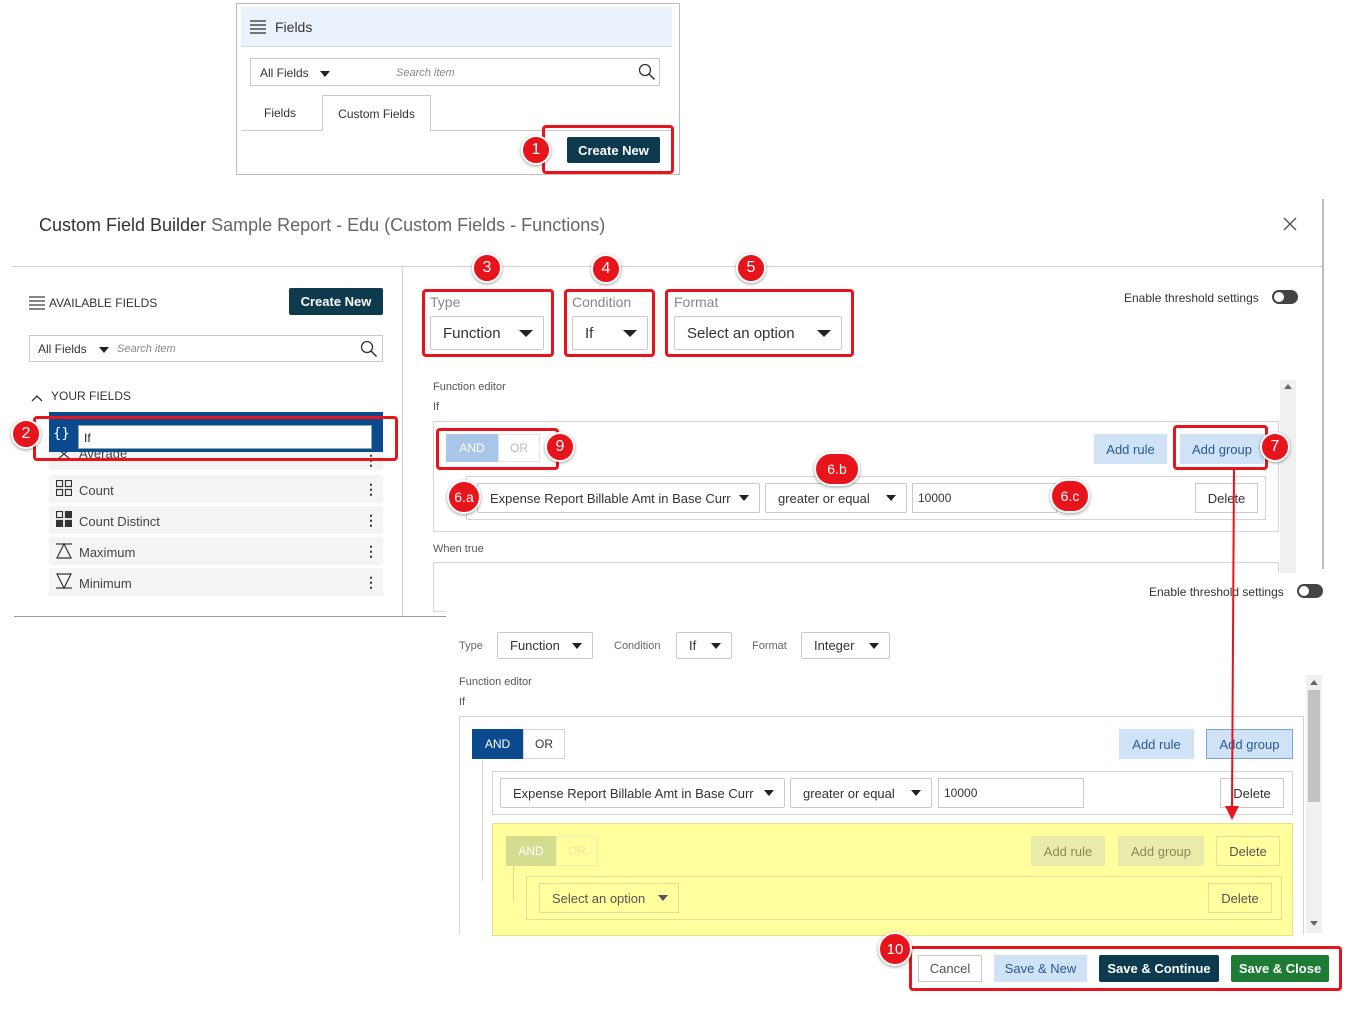  Describe the element at coordinates (216, 551) in the screenshot. I see `list-item: Maximum ⋮` at that location.